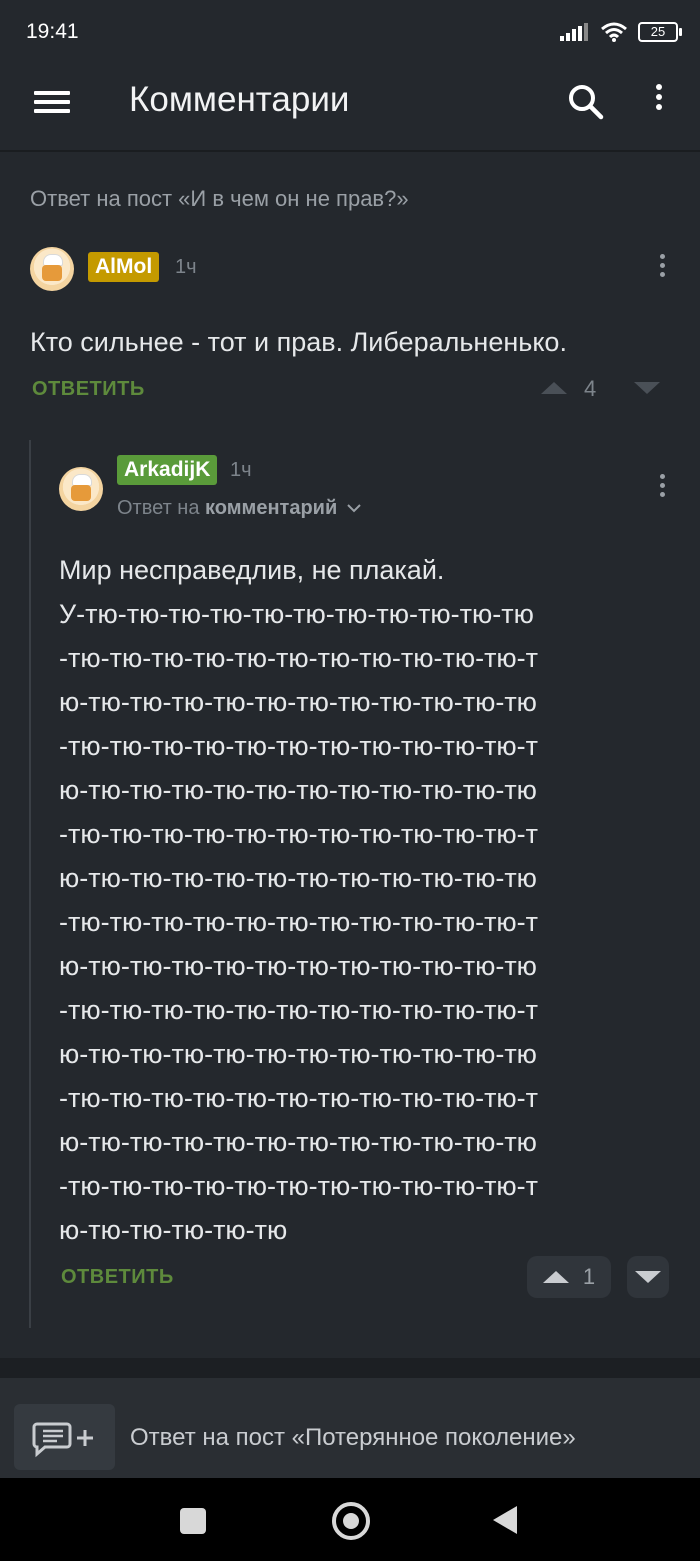 The width and height of the screenshot is (700, 1561). I want to click on recent-apps-button, so click(193, 1521).